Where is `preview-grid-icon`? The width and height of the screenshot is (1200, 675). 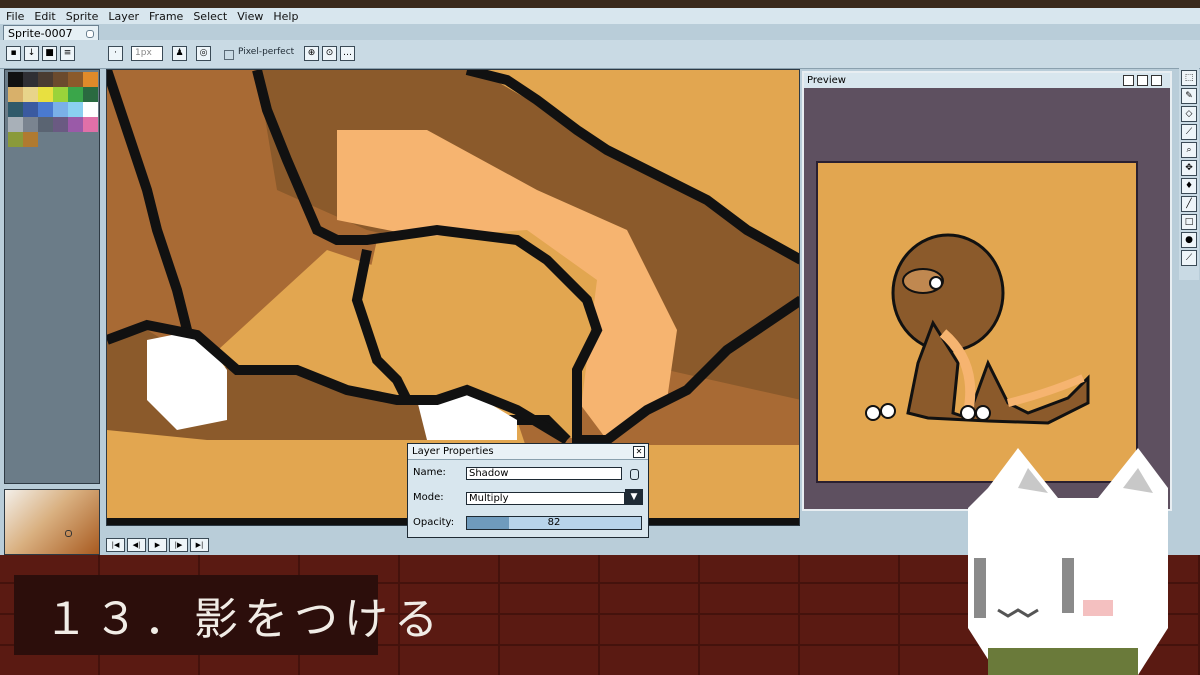 preview-grid-icon is located at coordinates (1128, 80).